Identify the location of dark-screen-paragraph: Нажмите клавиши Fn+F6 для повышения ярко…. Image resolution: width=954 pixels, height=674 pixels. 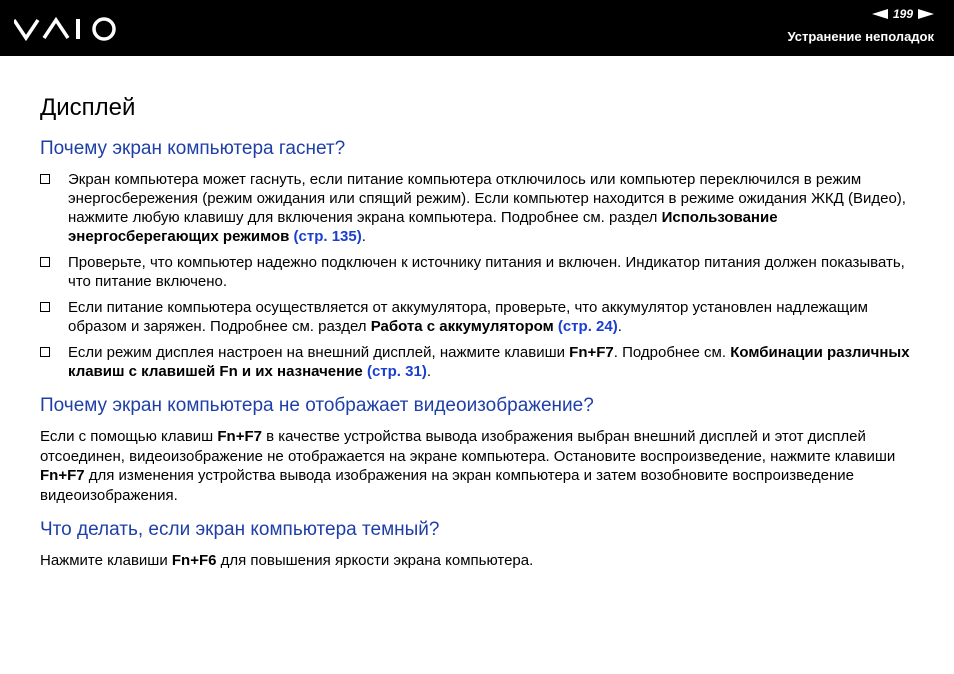
(480, 561).